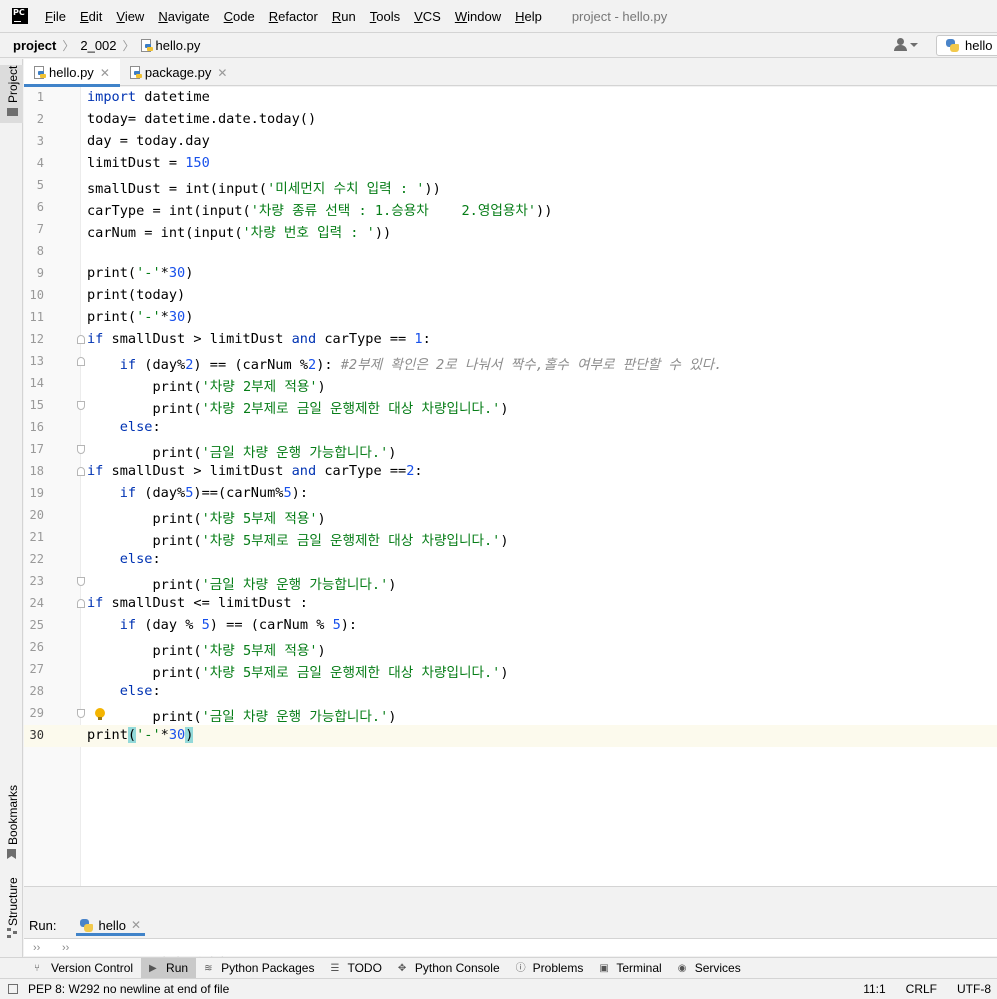 Image resolution: width=997 pixels, height=999 pixels. I want to click on file-encoding: UTF-8, so click(974, 989).